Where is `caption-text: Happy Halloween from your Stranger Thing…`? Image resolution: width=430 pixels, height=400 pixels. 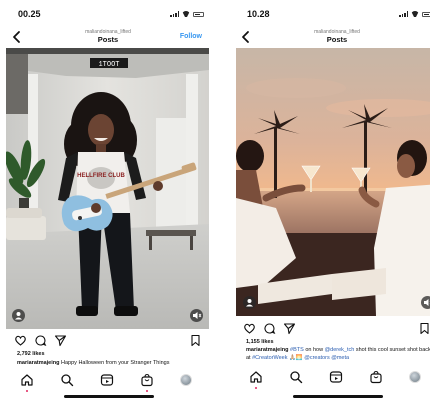 caption-text: Happy Halloween from your Stranger Thing… is located at coordinates (114, 363).